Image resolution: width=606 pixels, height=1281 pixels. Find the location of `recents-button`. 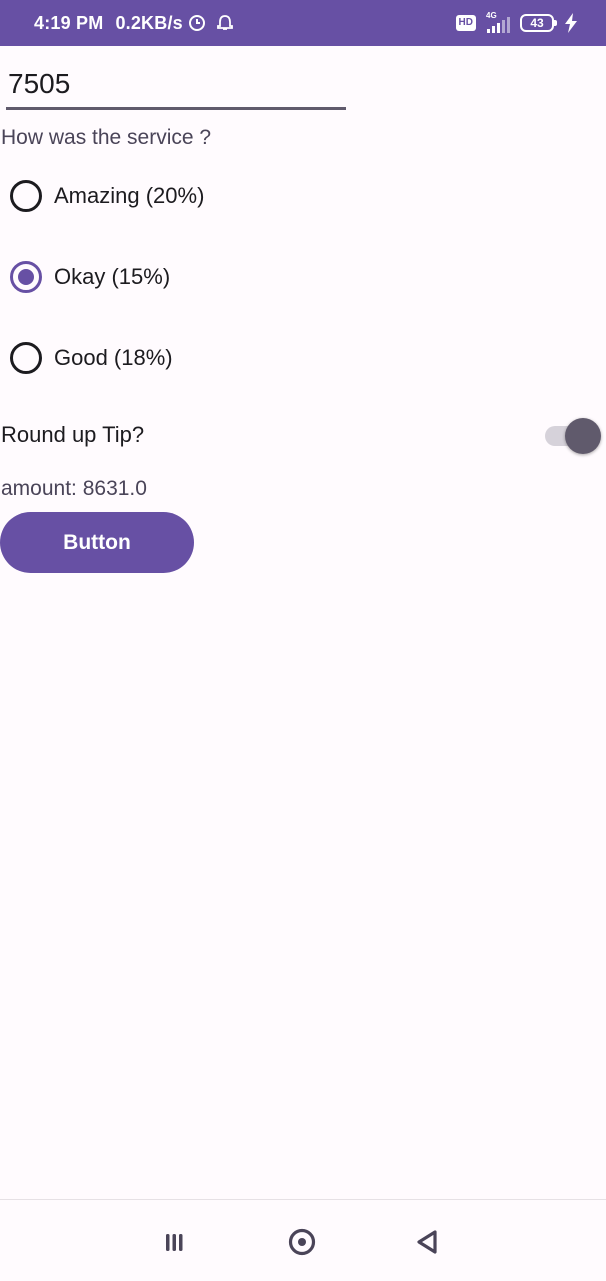

recents-button is located at coordinates (176, 1242).